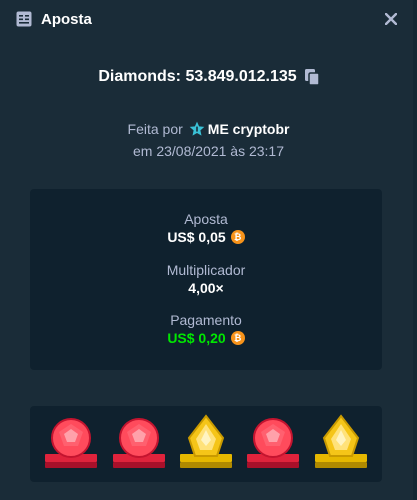  Describe the element at coordinates (206, 320) in the screenshot. I see `payout-label: Pagamento` at that location.